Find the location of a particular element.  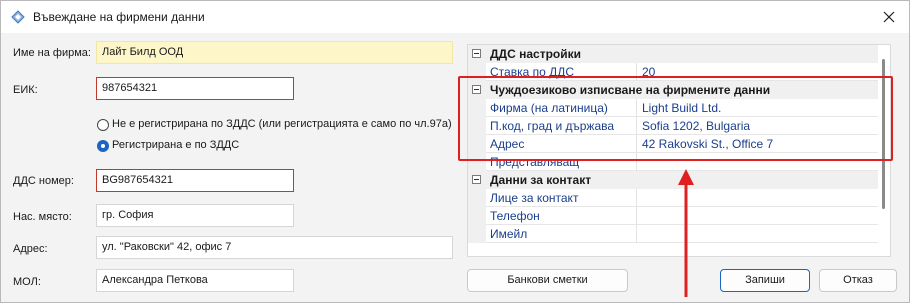

title-bar: Въвеждане на фирмени данни is located at coordinates (455, 17).